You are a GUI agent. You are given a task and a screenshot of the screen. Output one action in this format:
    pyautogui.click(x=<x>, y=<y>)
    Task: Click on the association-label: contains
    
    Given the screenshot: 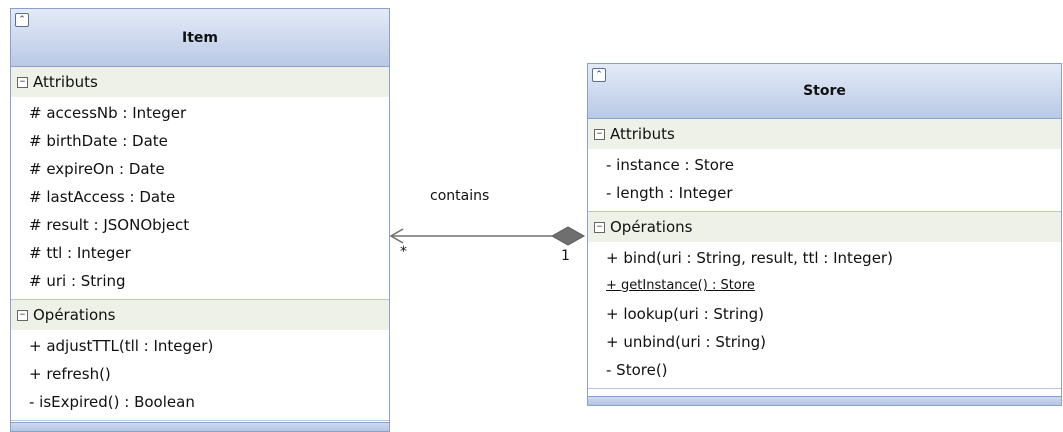 What is the action you would take?
    pyautogui.click(x=460, y=196)
    